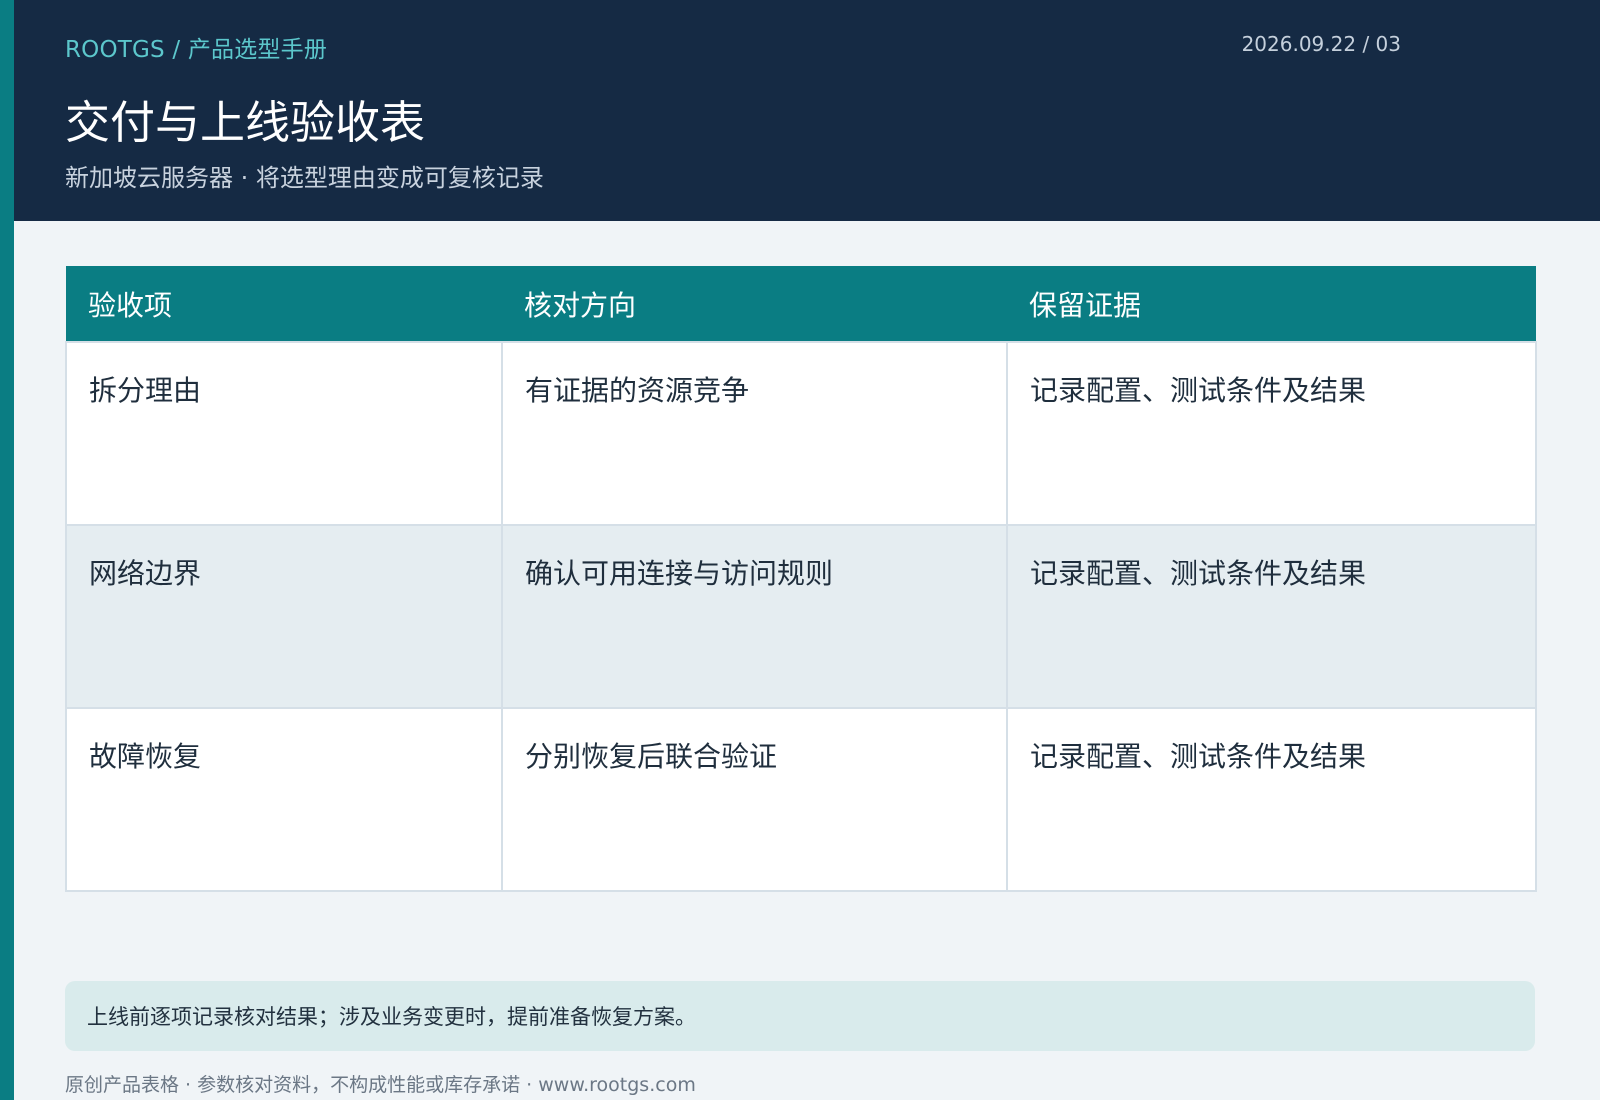 Image resolution: width=1600 pixels, height=1100 pixels. What do you see at coordinates (754, 799) in the screenshot?
I see `table-cell: 分别恢复后联合验证` at bounding box center [754, 799].